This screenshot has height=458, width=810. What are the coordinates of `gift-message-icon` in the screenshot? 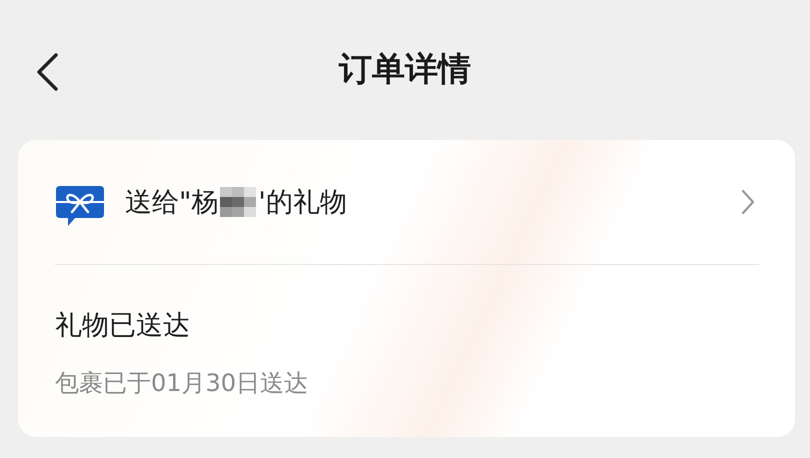 It's located at (80, 206).